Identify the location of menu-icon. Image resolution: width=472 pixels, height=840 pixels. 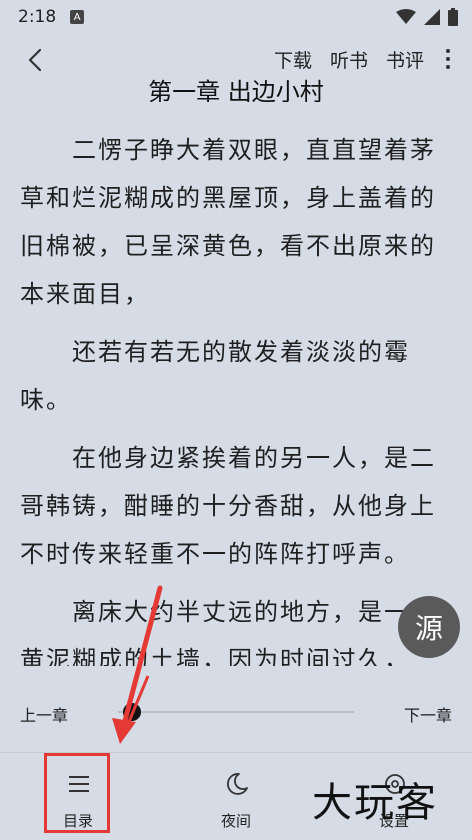
(79, 784).